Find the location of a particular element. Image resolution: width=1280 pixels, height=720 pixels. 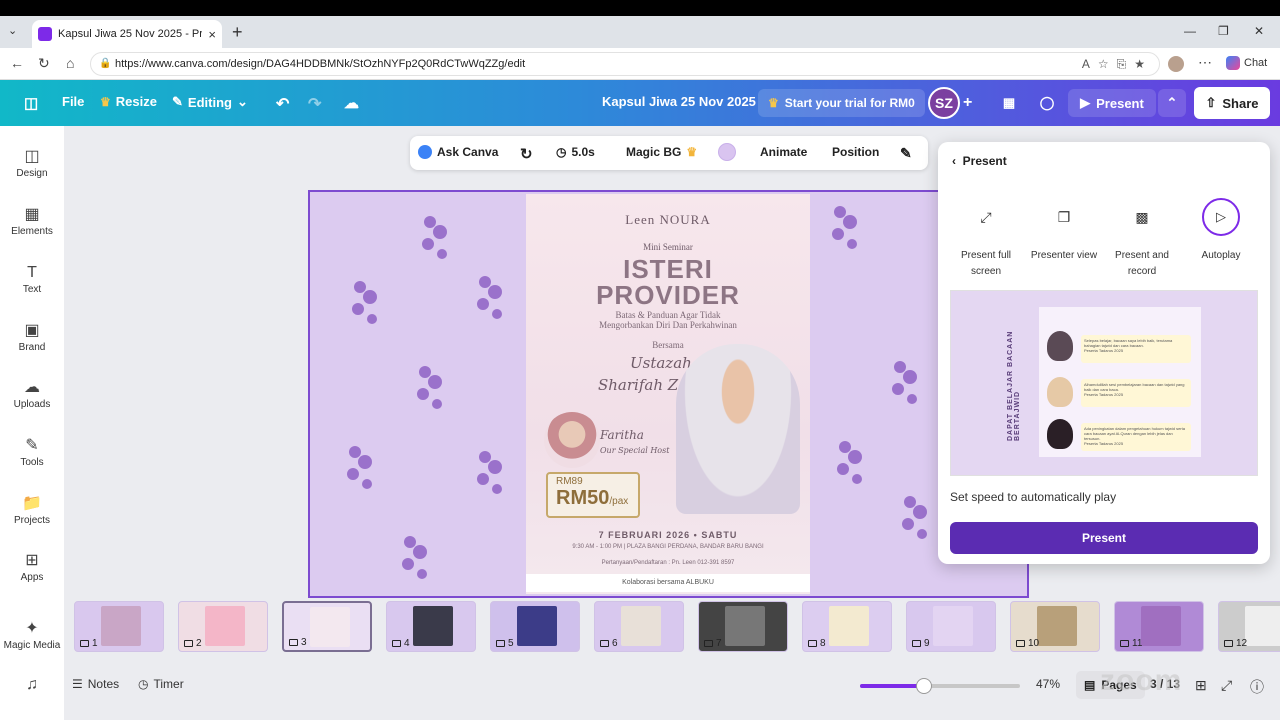

page-thumbnail: 4 is located at coordinates (431, 626).